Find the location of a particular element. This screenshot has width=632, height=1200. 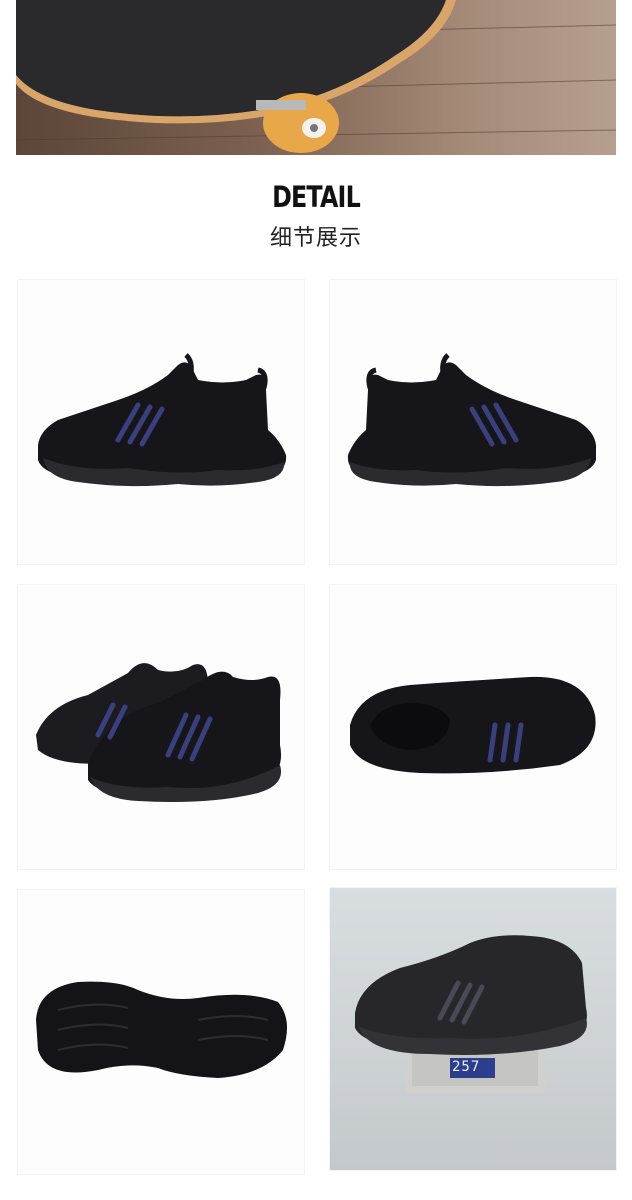

shoe-photo-side-left is located at coordinates (161, 422).